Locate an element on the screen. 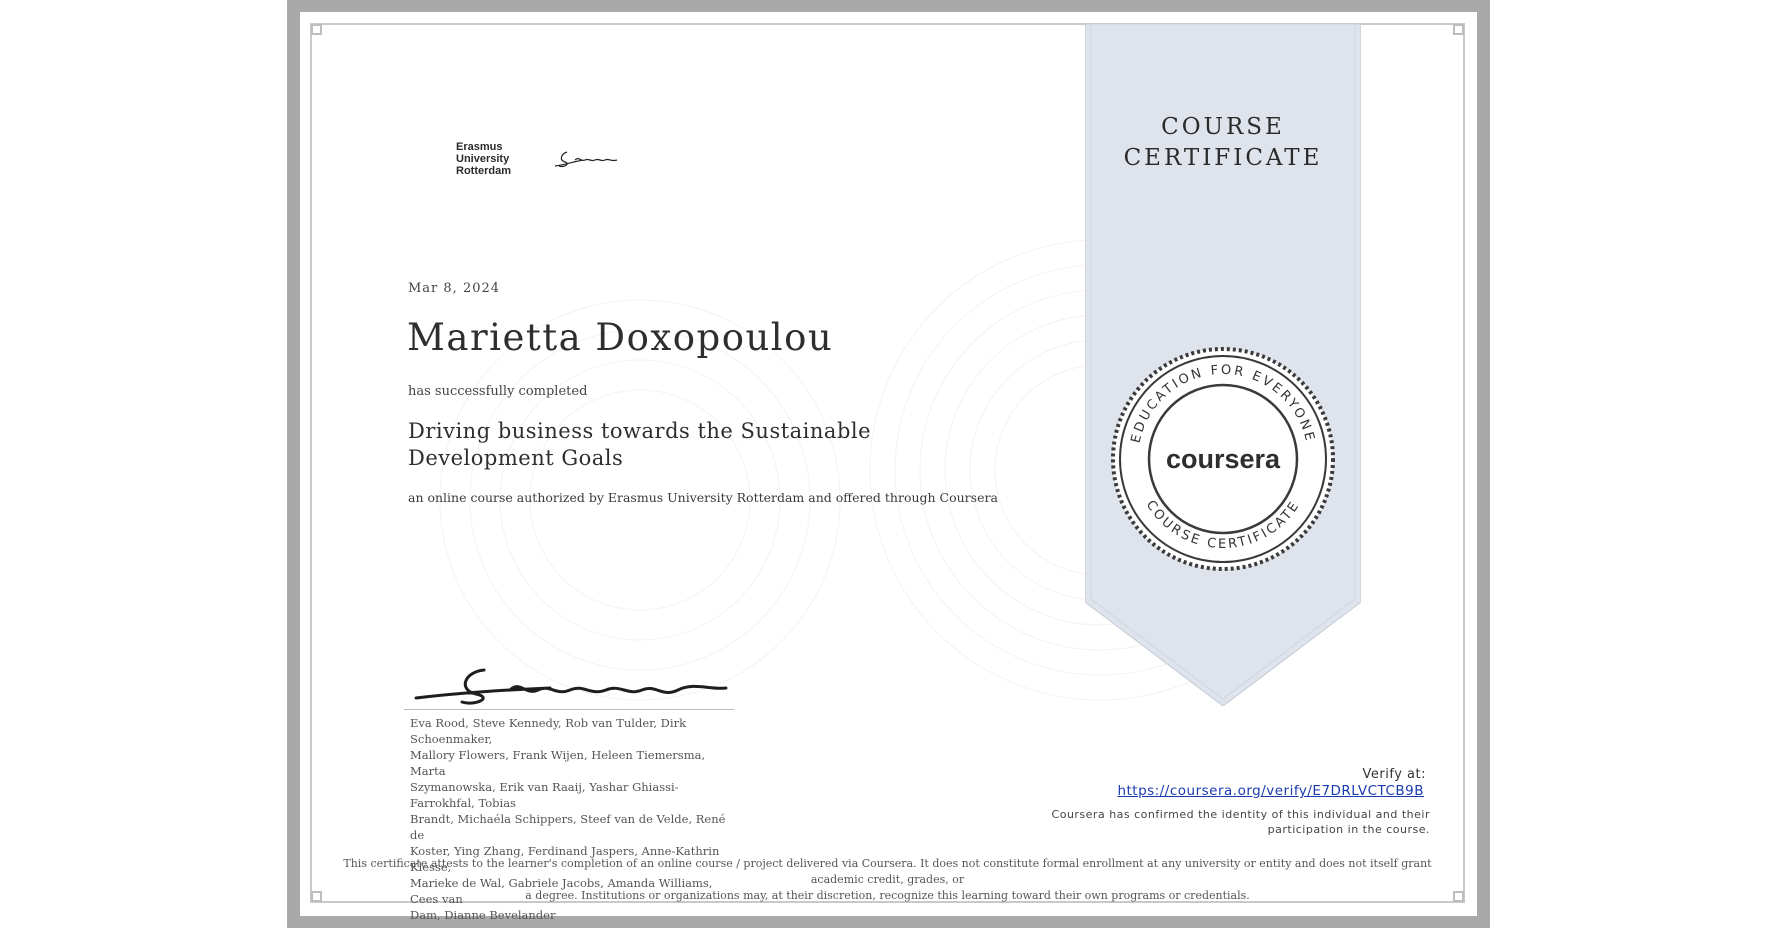 This screenshot has width=1772, height=928. recipient-name: Marietta Doxopoulou is located at coordinates (620, 337).